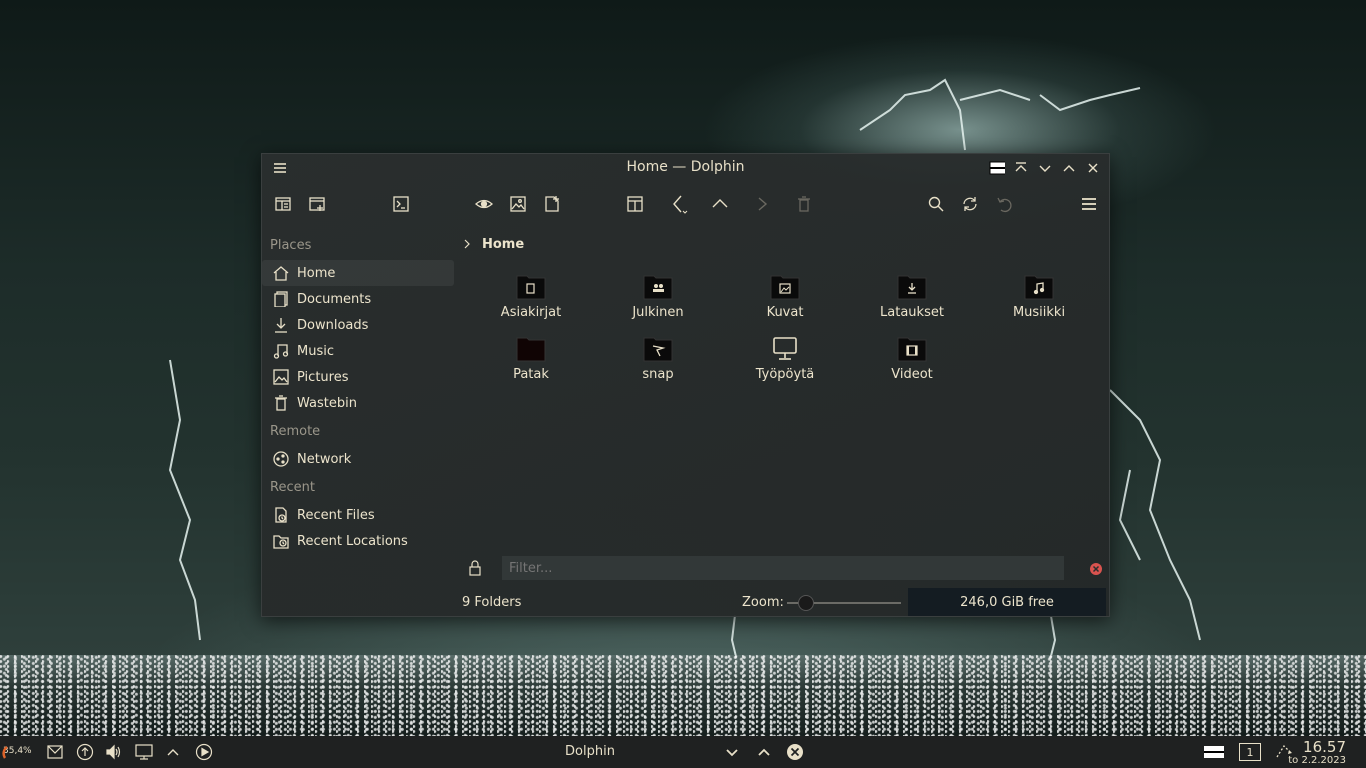 This screenshot has height=768, width=1366. I want to click on folder-item: Lataukset, so click(912, 296).